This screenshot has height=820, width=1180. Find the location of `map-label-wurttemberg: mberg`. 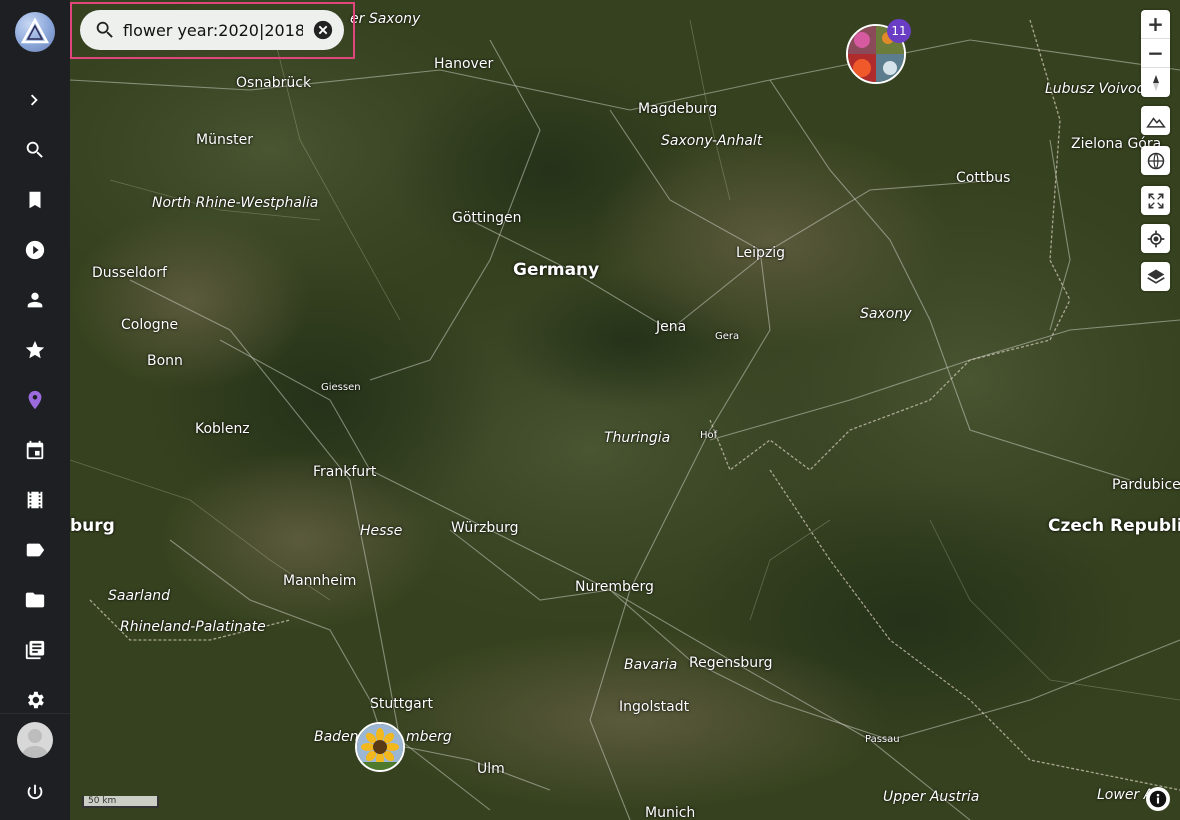

map-label-wurttemberg: mberg is located at coordinates (429, 737).